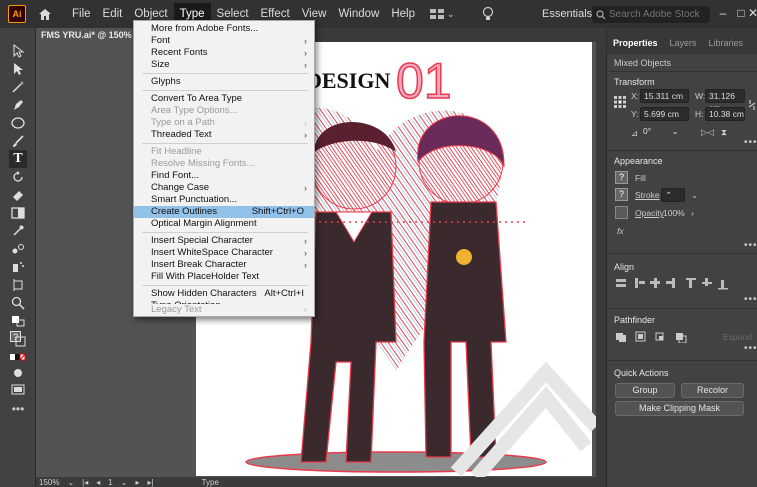 This screenshot has height=487, width=757. Describe the element at coordinates (635, 46) in the screenshot. I see `tab-properties: Properties` at that location.